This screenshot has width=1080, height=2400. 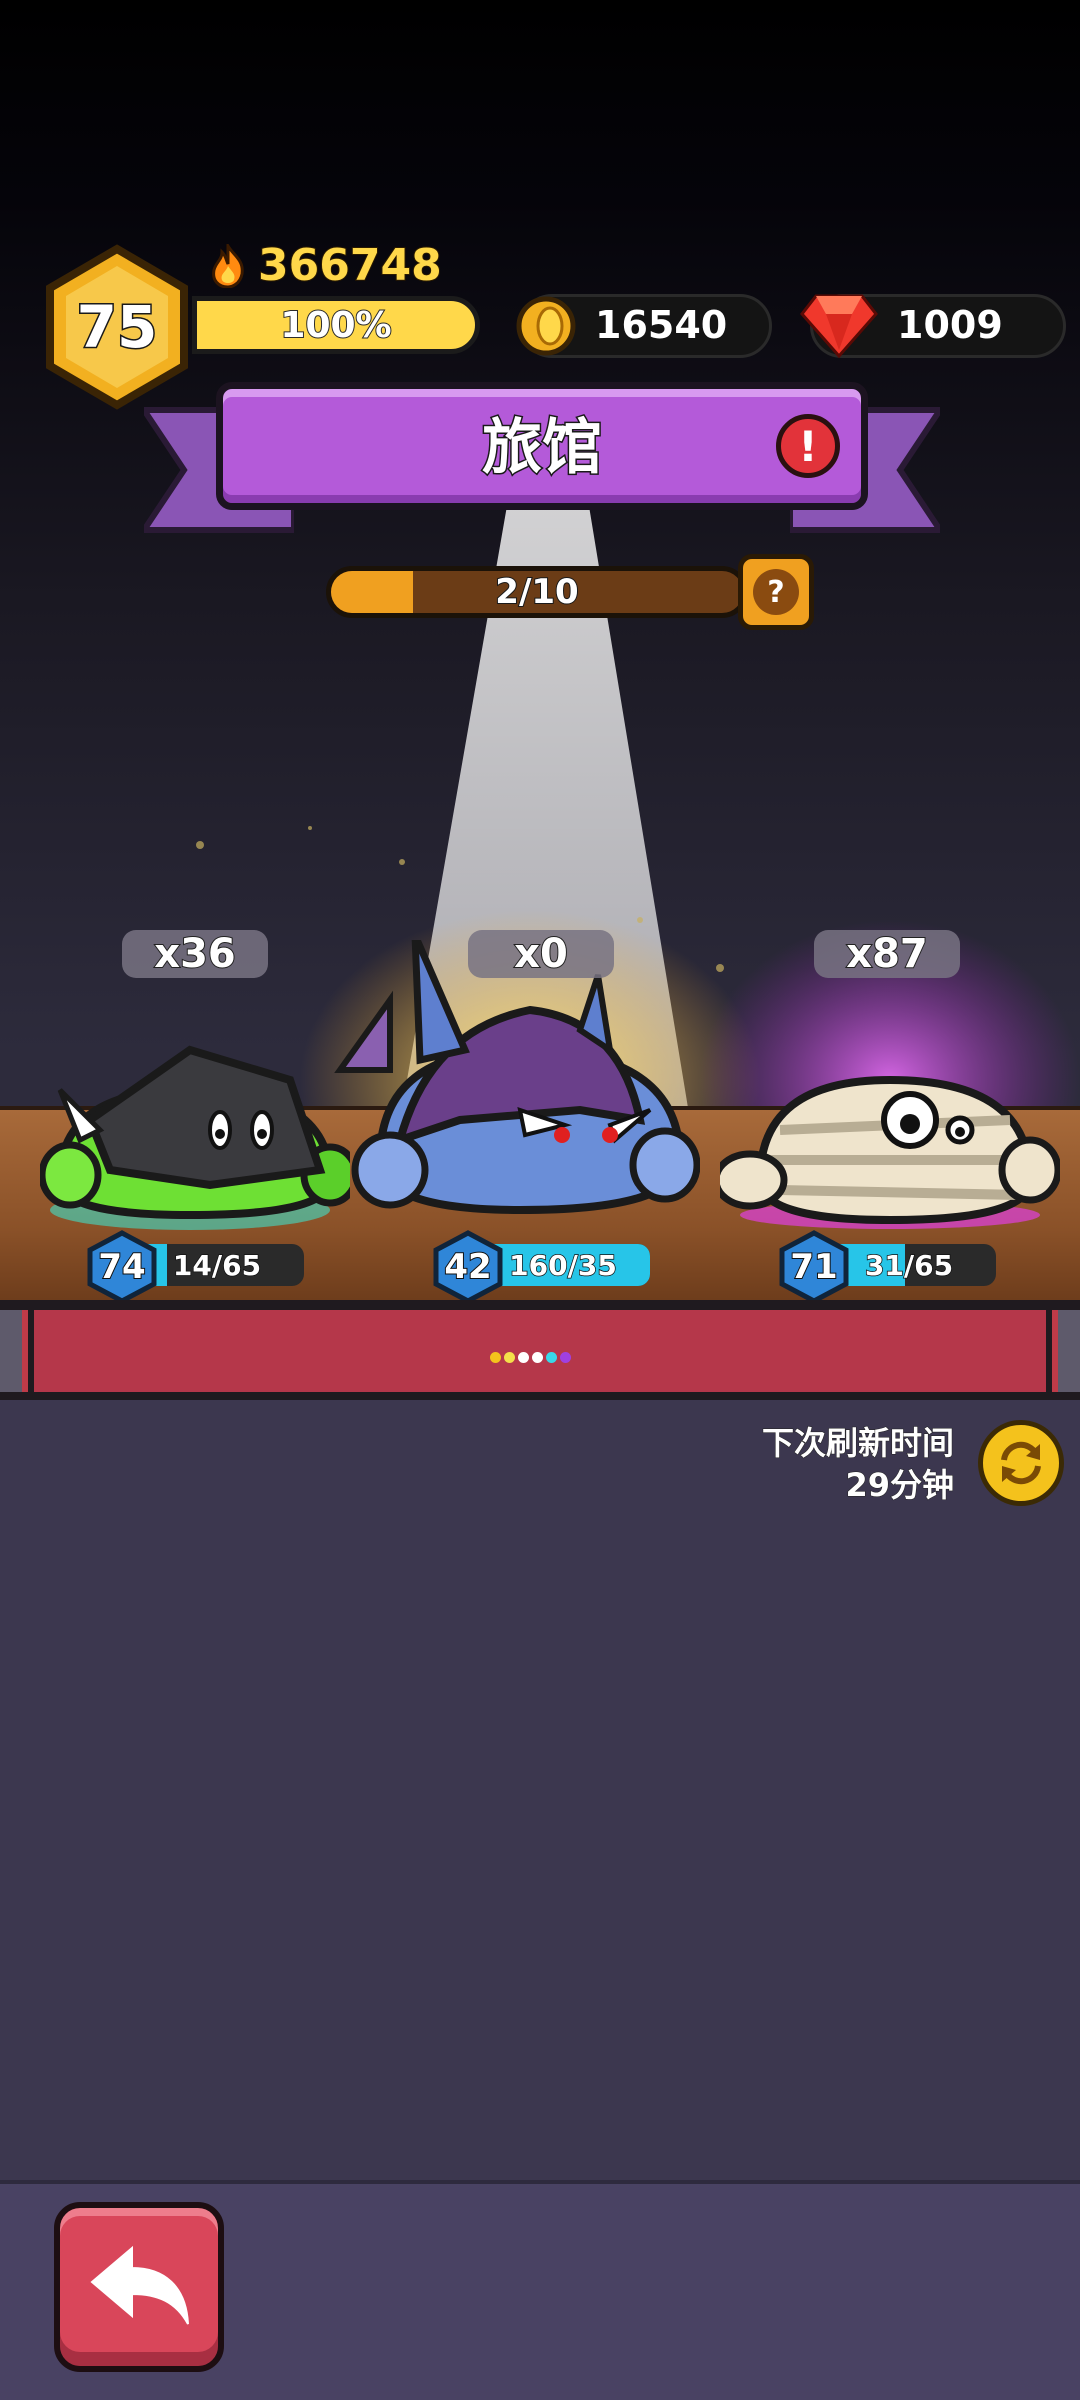 I want to click on mummy-slime-monster, so click(x=890, y=1125).